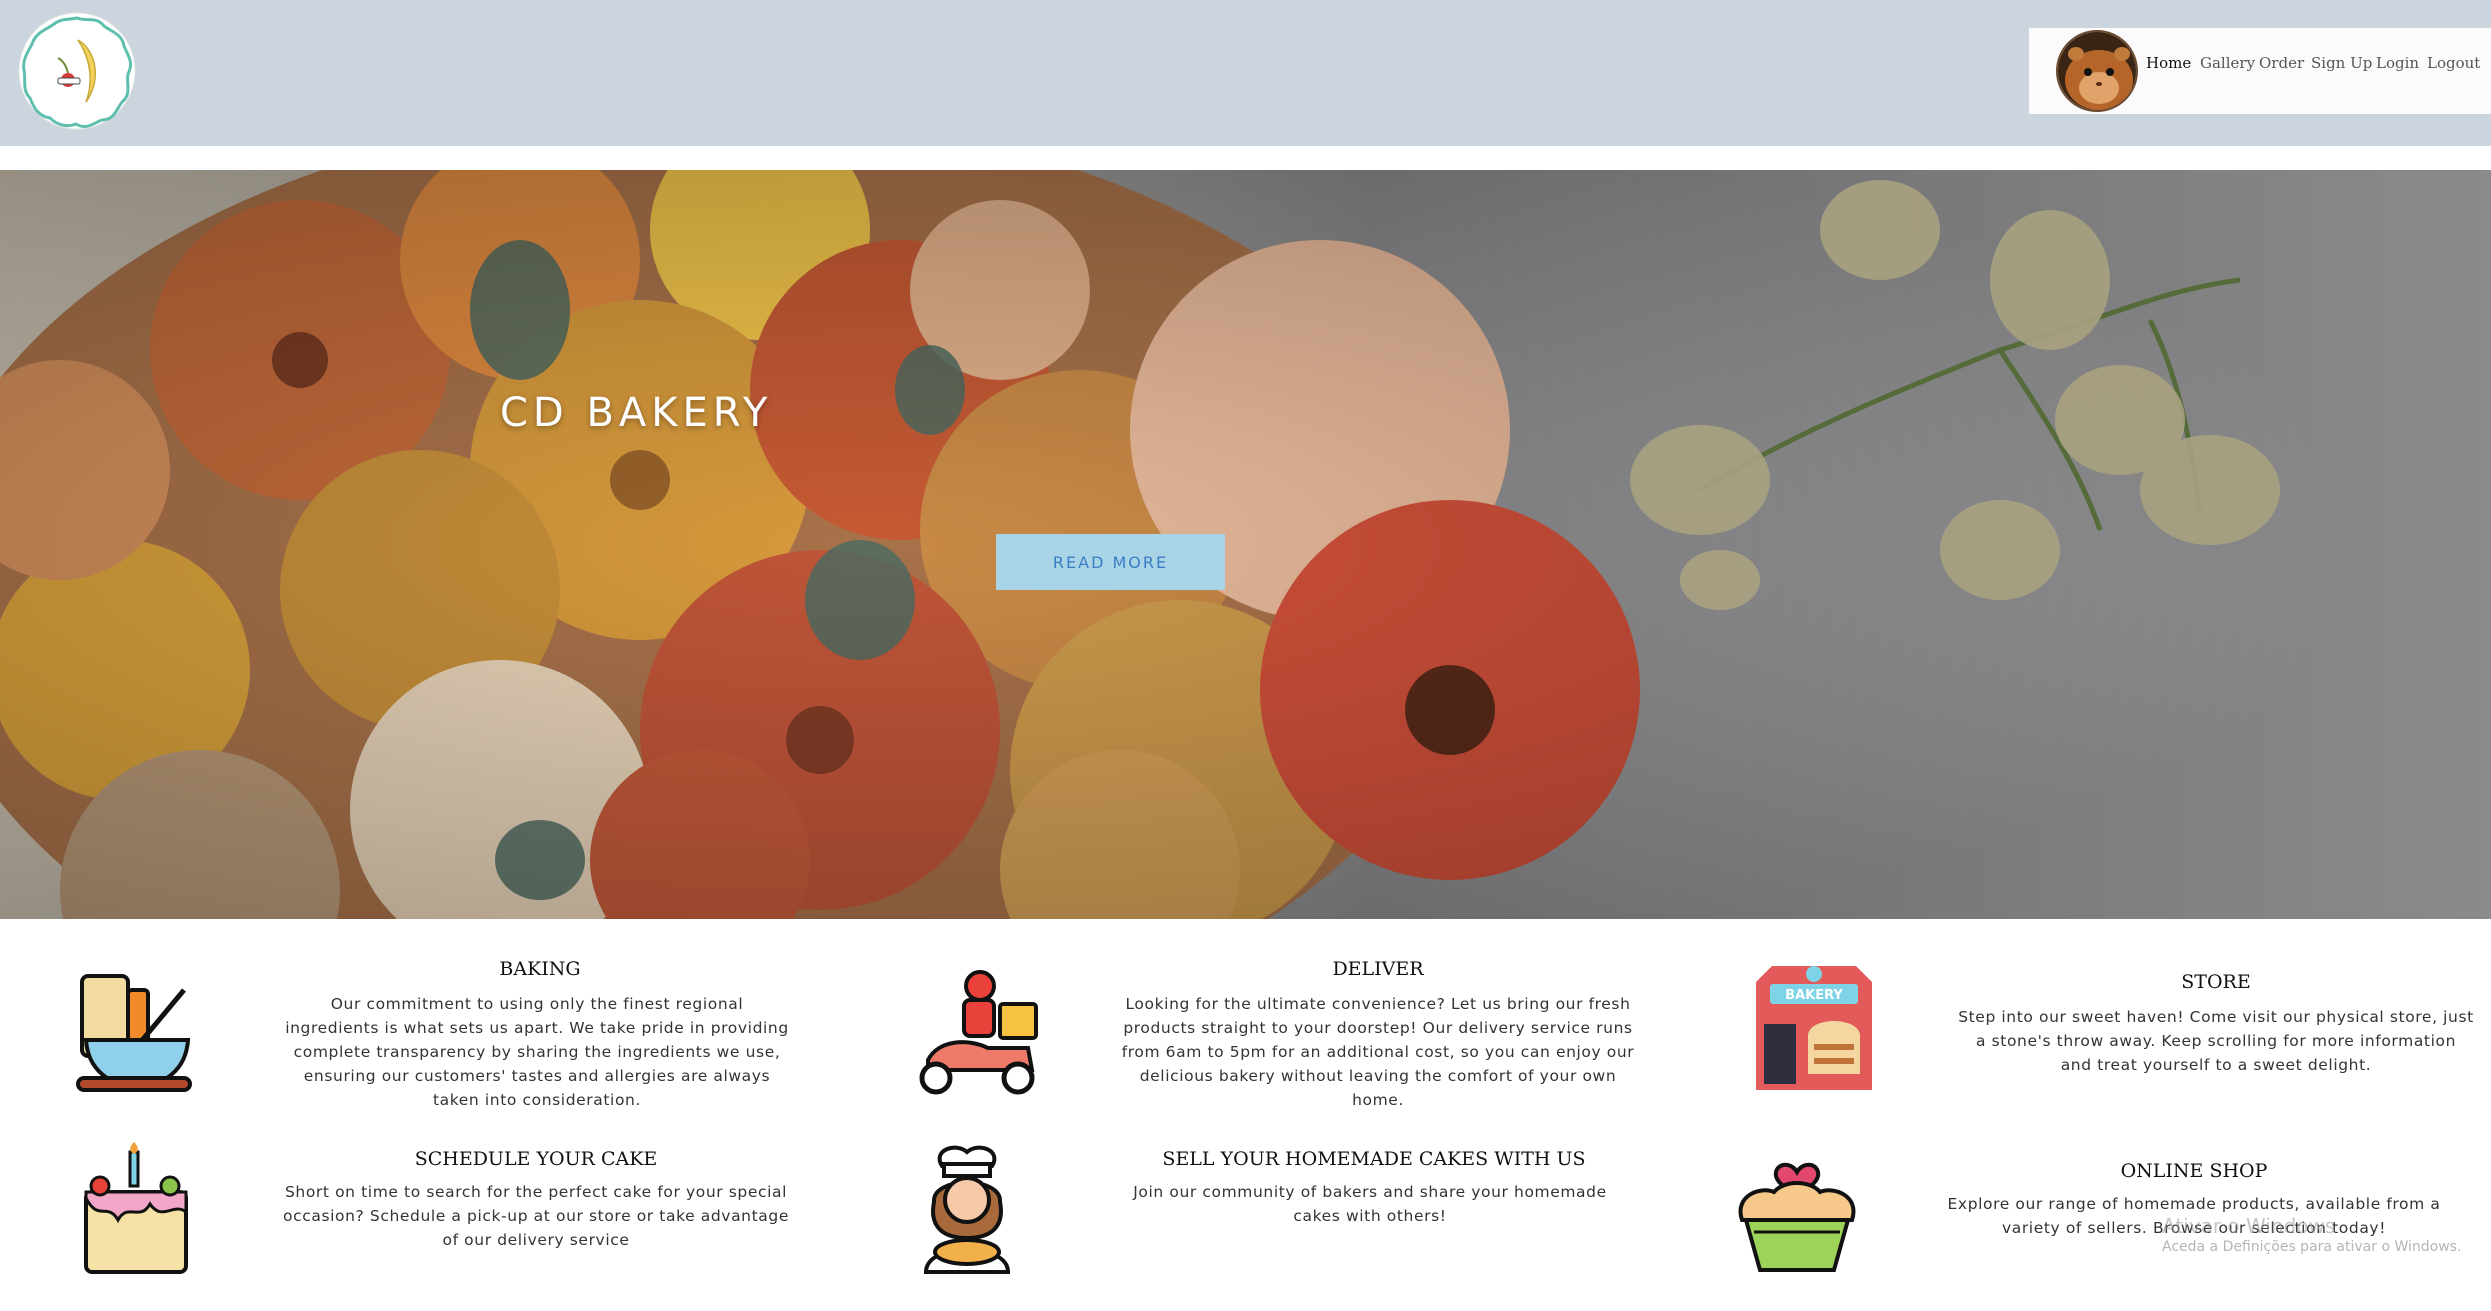 Image resolution: width=2491 pixels, height=1311 pixels. Describe the element at coordinates (2168, 63) in the screenshot. I see `nav-home-link: Home` at that location.